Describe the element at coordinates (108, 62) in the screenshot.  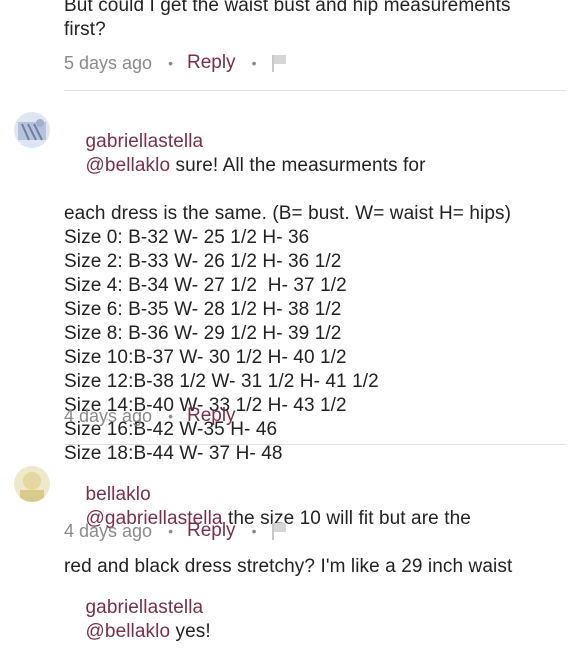
I see `comment-age: 5 days ago` at that location.